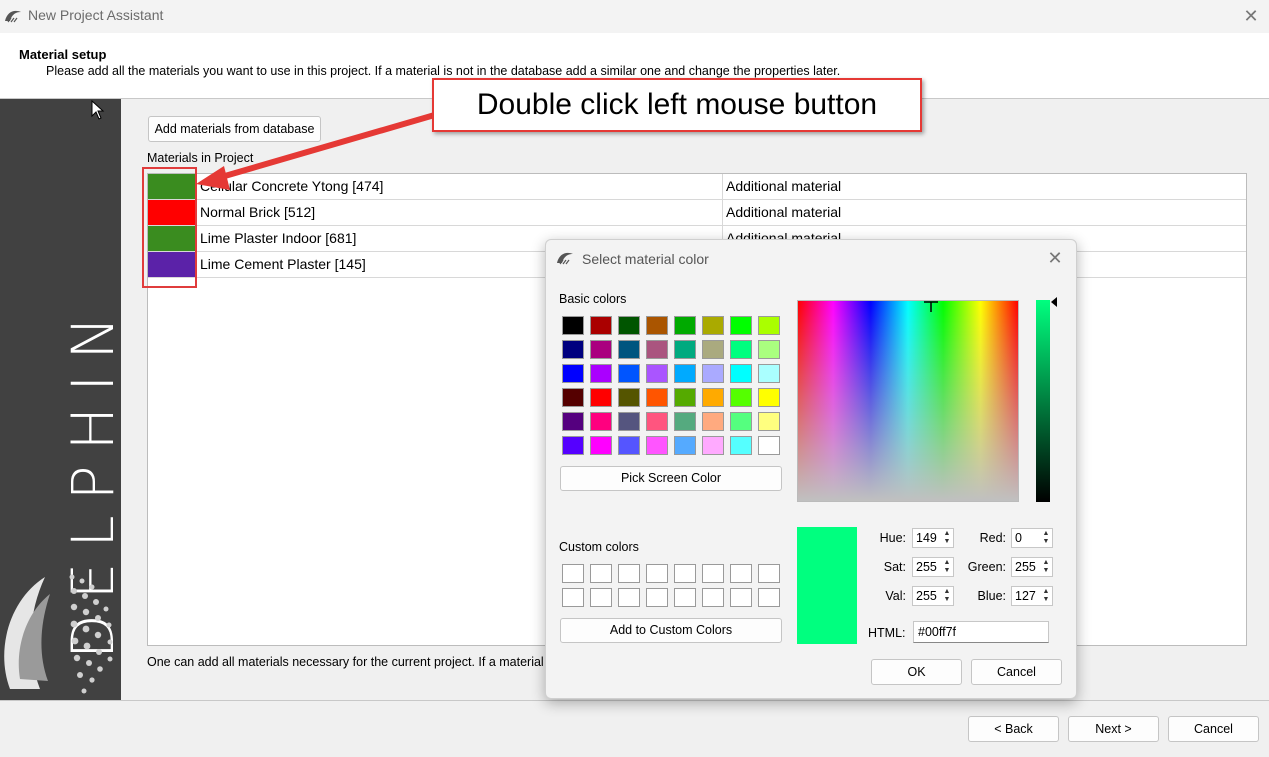 This screenshot has width=1269, height=757. Describe the element at coordinates (677, 105) in the screenshot. I see `instruction-callout: Double click left mouse button` at that location.